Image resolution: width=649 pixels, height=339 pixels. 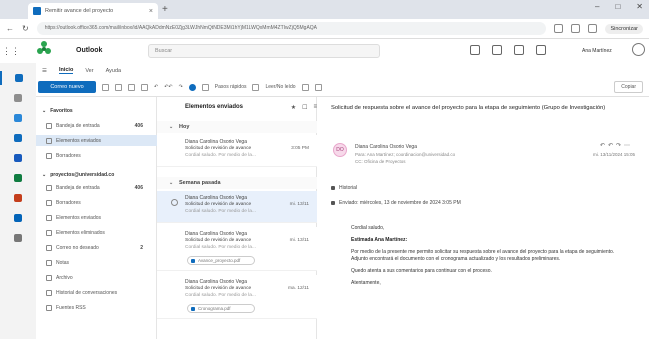 What do you see at coordinates (612, 146) in the screenshot?
I see `reply-all-icon: ↶` at bounding box center [612, 146].